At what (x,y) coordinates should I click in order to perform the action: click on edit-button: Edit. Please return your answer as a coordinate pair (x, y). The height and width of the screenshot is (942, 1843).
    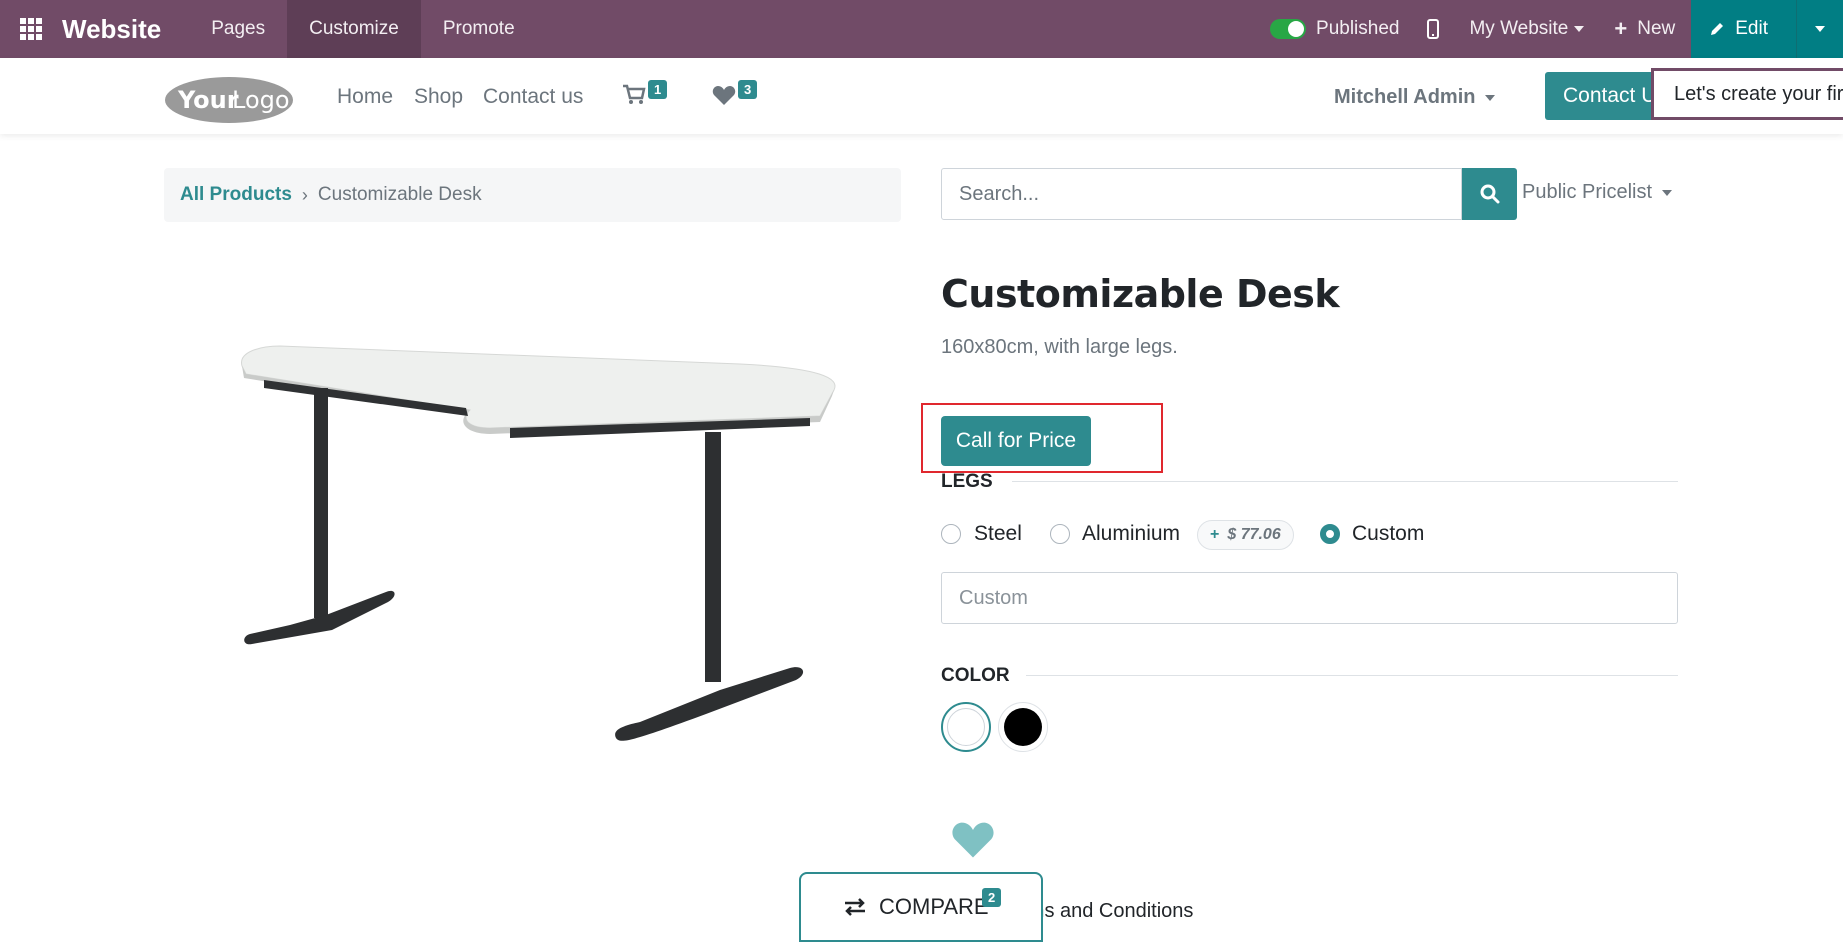
    Looking at the image, I should click on (1743, 29).